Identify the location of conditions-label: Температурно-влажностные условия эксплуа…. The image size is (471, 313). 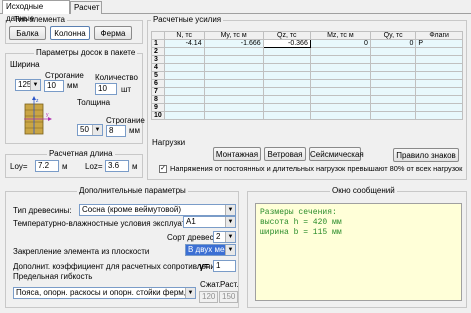
(109, 223).